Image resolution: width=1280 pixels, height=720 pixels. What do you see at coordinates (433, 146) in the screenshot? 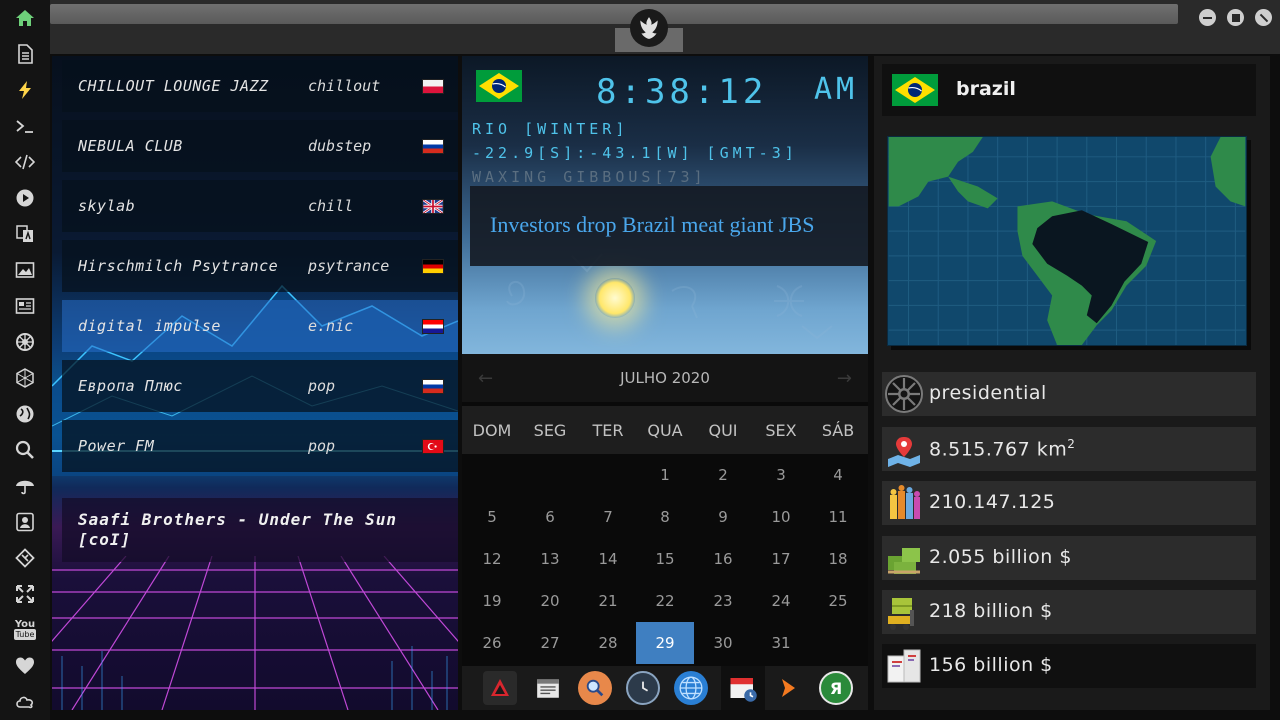
I see `russia-flag-icon` at bounding box center [433, 146].